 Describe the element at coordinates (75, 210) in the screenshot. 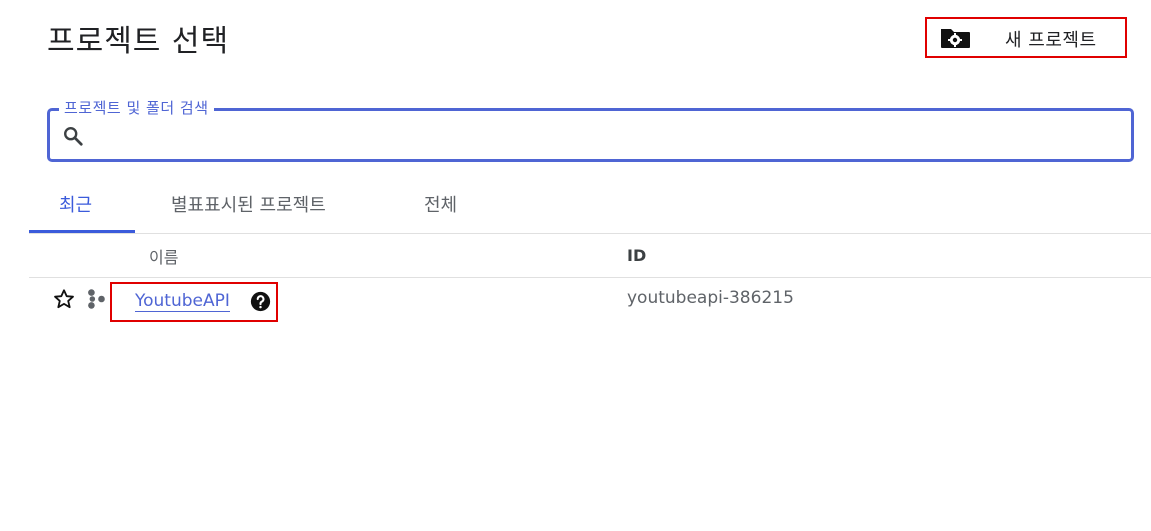

I see `tab-recent: 최근` at that location.